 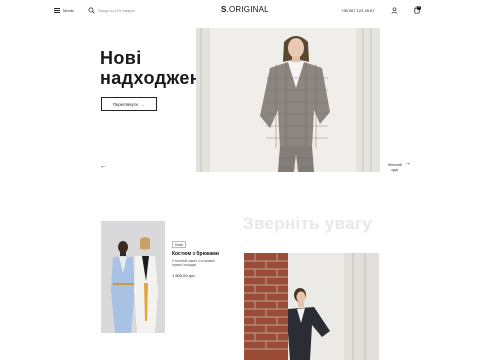 I want to click on menu-button: Меню, so click(x=64, y=10).